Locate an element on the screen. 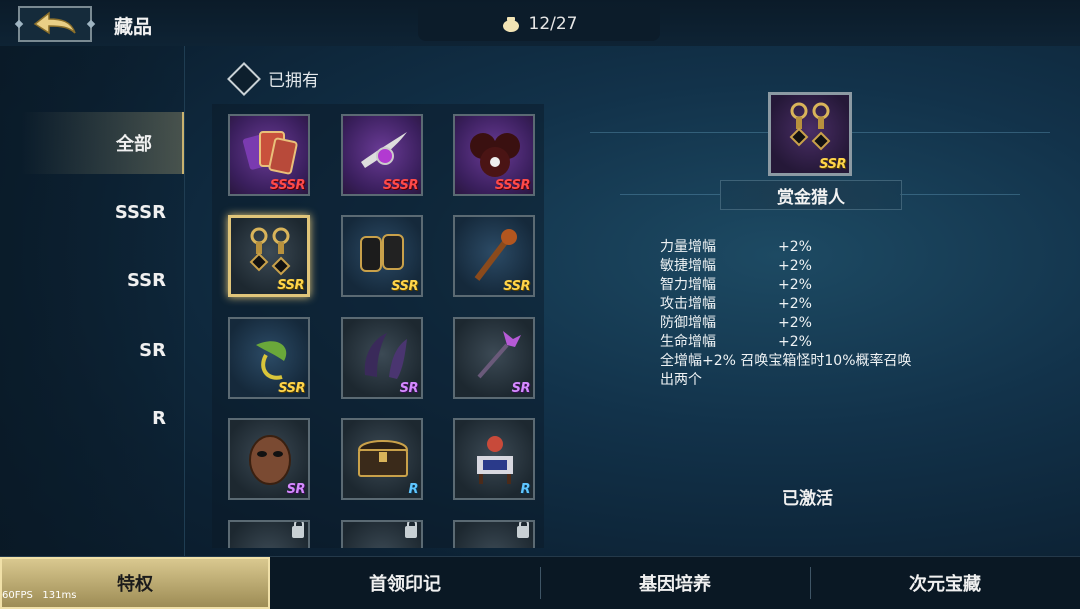  tab-label: 首领印记 is located at coordinates (405, 584).